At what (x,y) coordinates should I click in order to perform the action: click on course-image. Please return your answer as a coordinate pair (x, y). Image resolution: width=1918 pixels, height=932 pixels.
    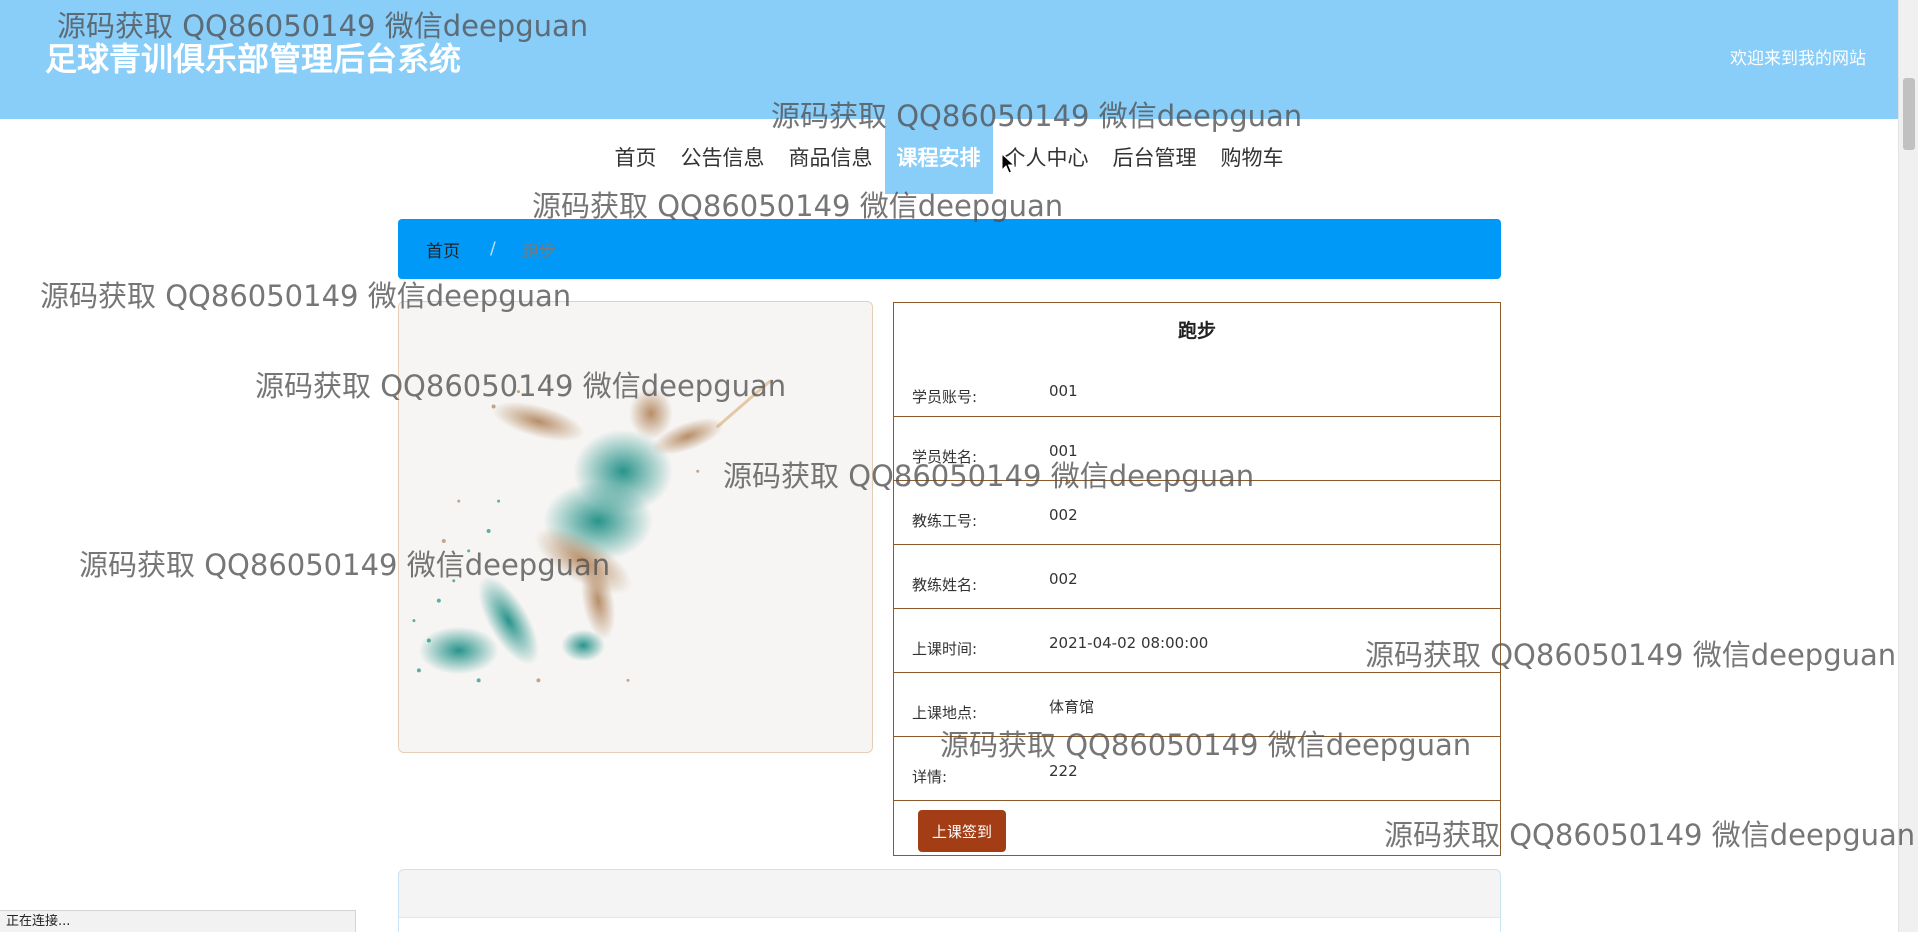
    Looking at the image, I should click on (635, 527).